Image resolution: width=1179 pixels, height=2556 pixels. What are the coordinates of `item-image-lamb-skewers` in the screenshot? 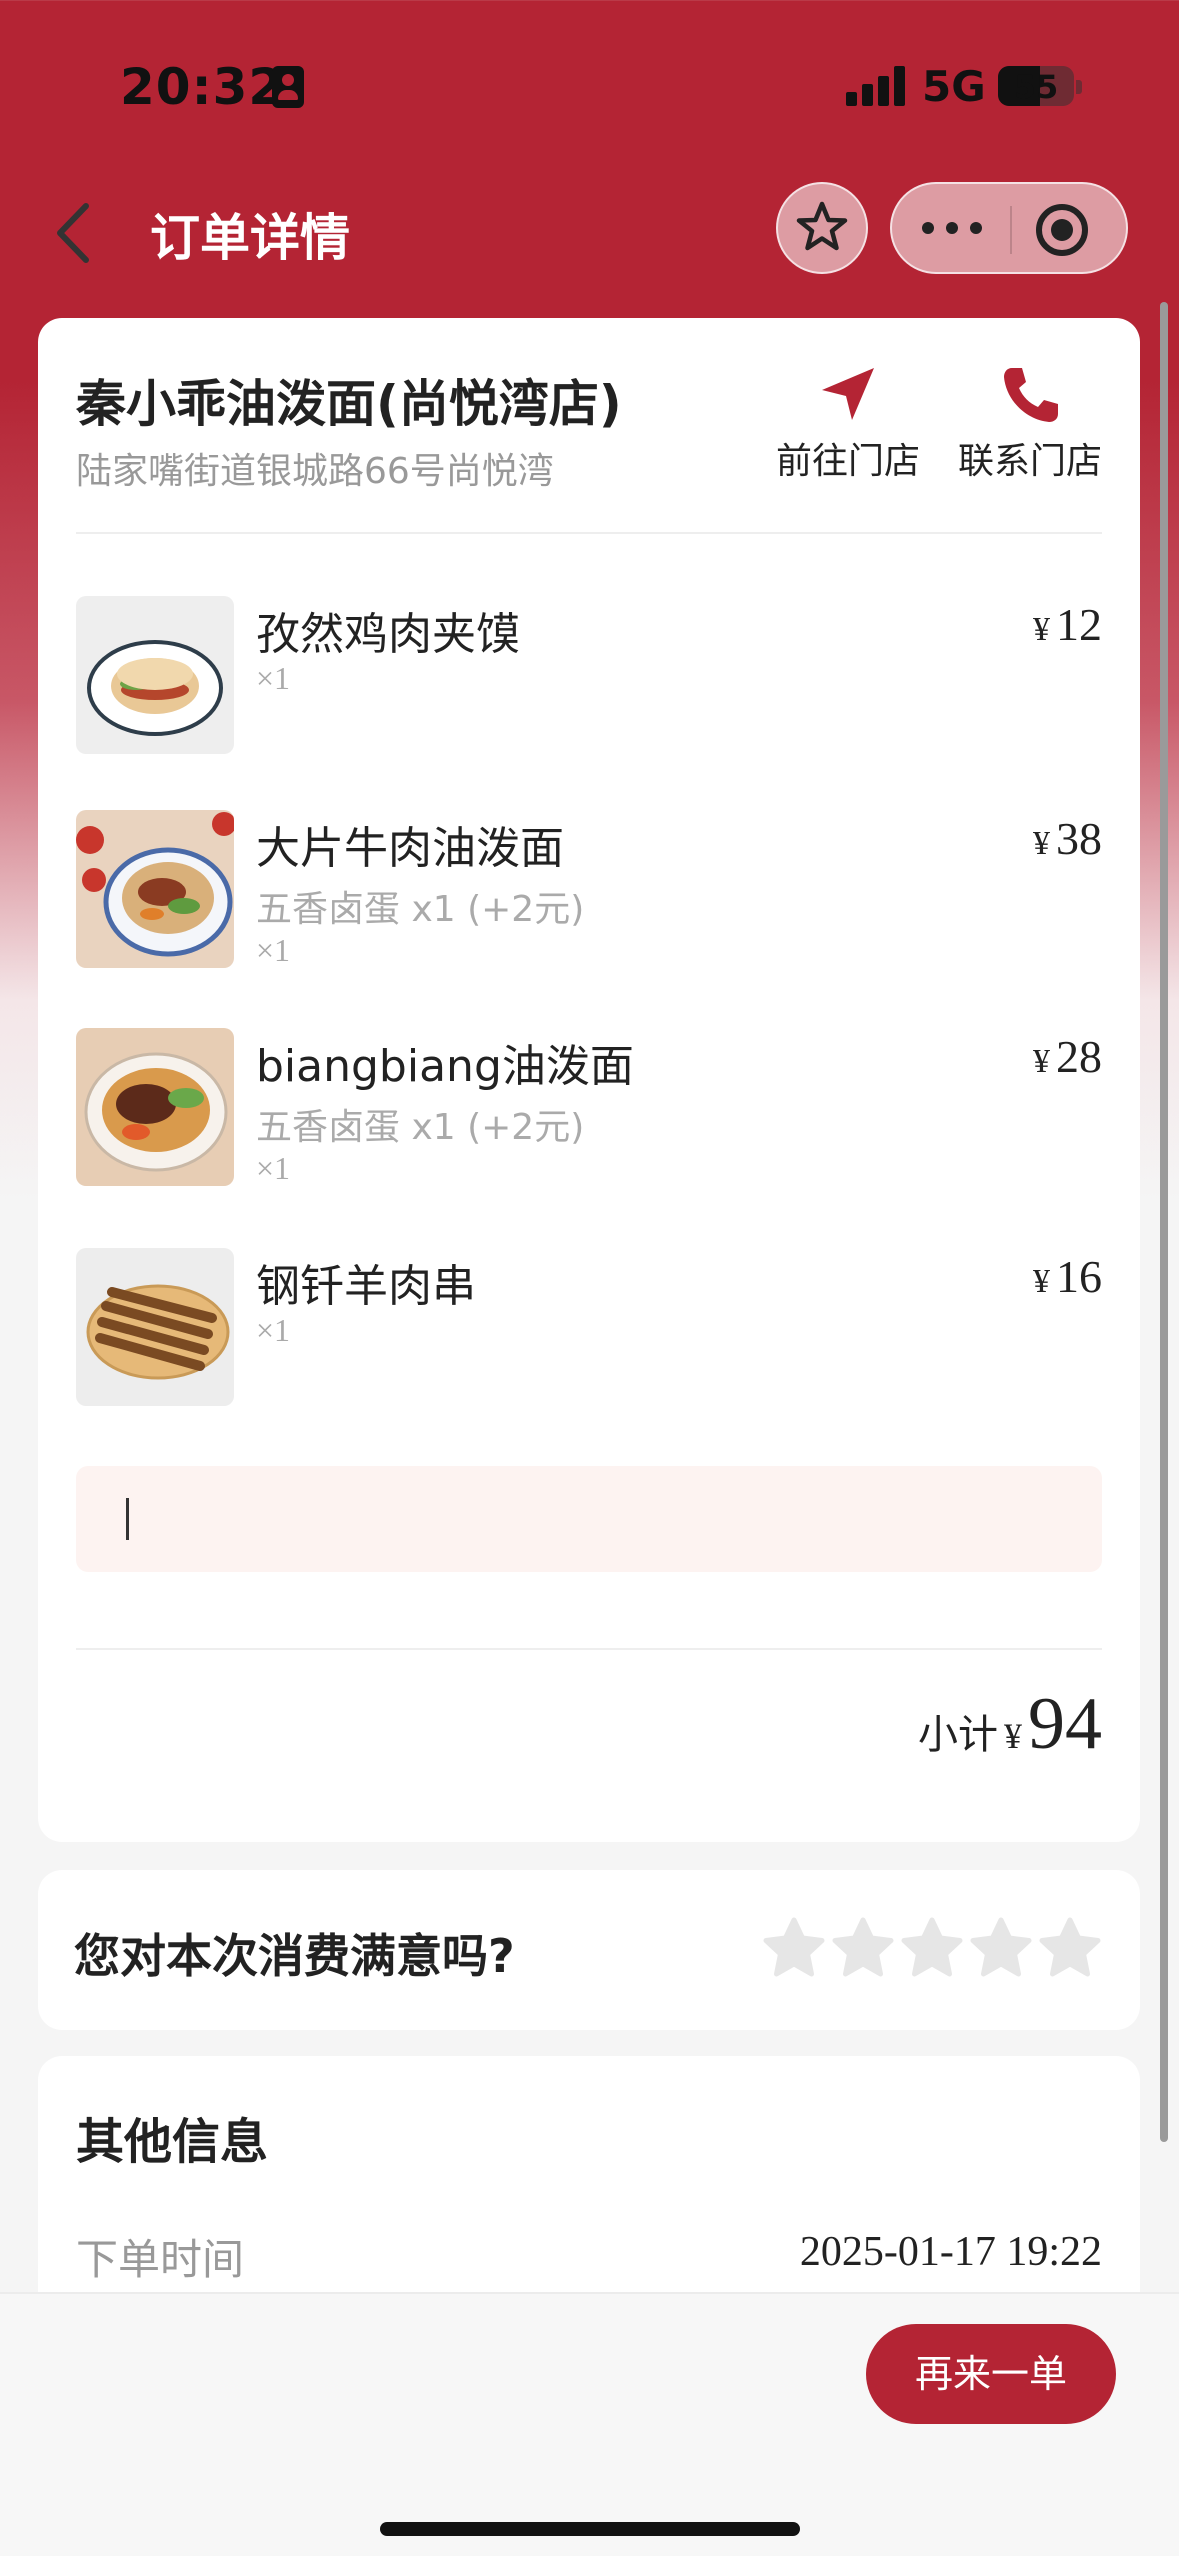 It's located at (155, 1327).